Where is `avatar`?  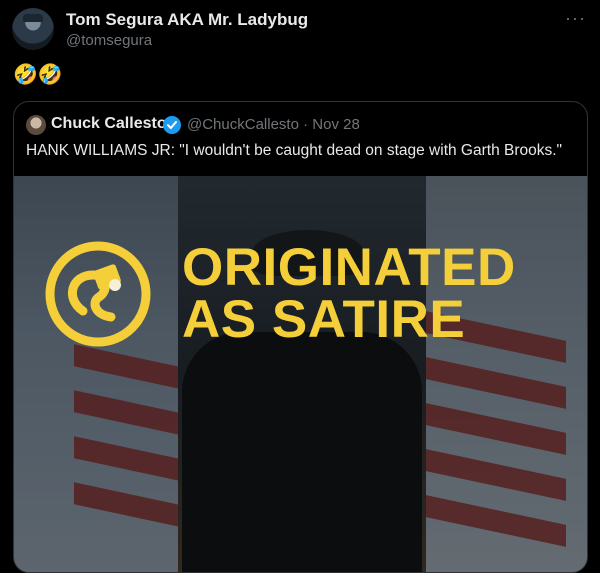
avatar is located at coordinates (33, 29).